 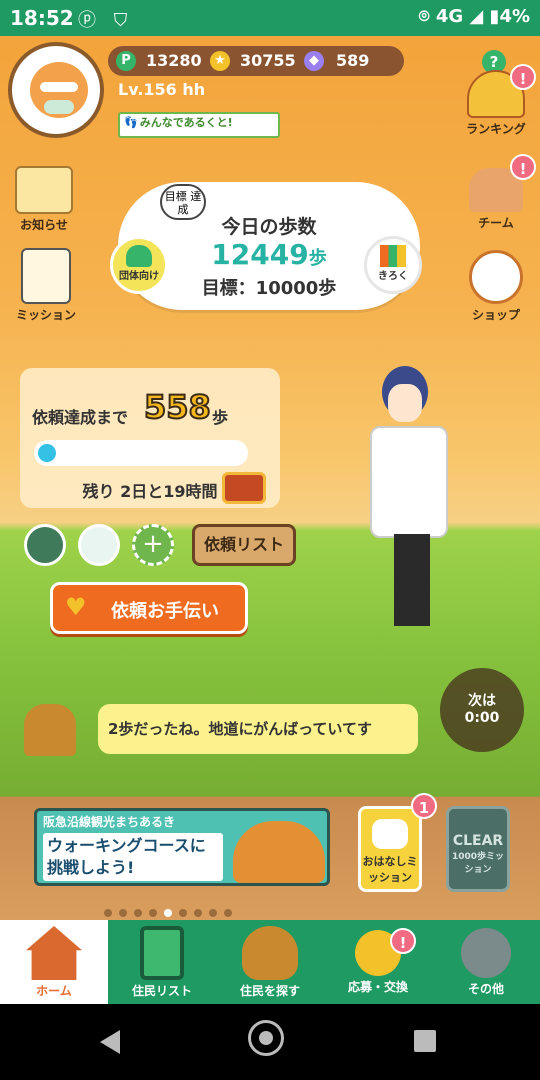 What do you see at coordinates (46, 276) in the screenshot?
I see `mission-clipboard-icon` at bounding box center [46, 276].